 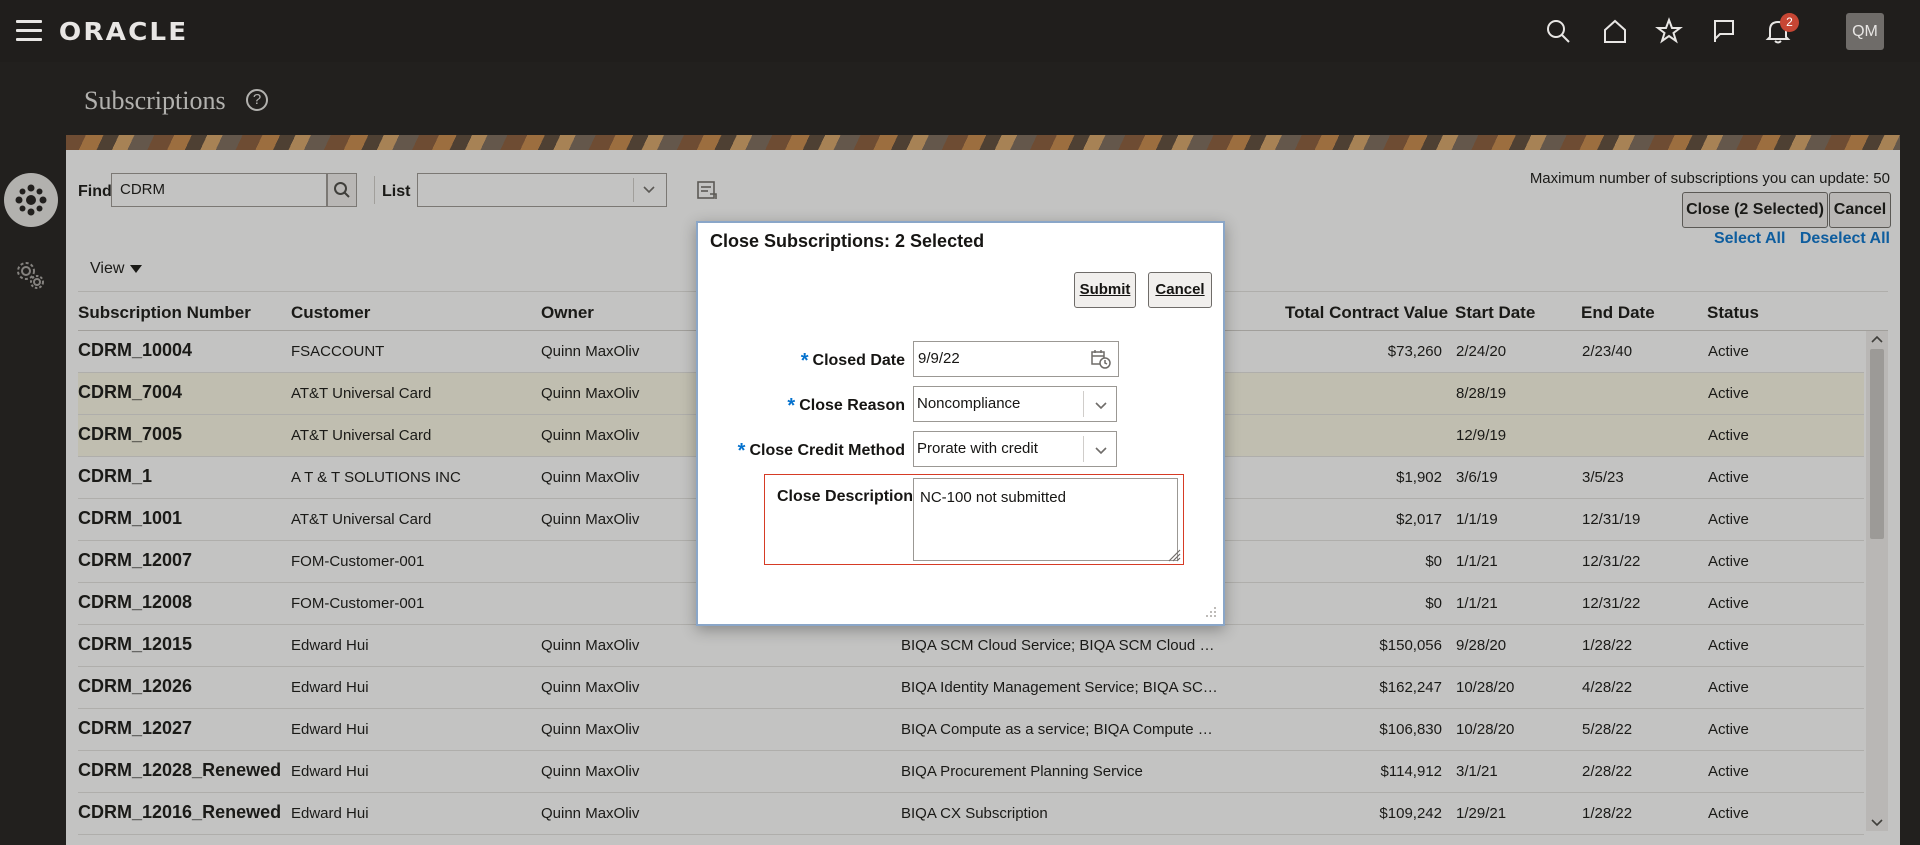 What do you see at coordinates (858, 360) in the screenshot?
I see `closed-date-label-text: Closed Date` at bounding box center [858, 360].